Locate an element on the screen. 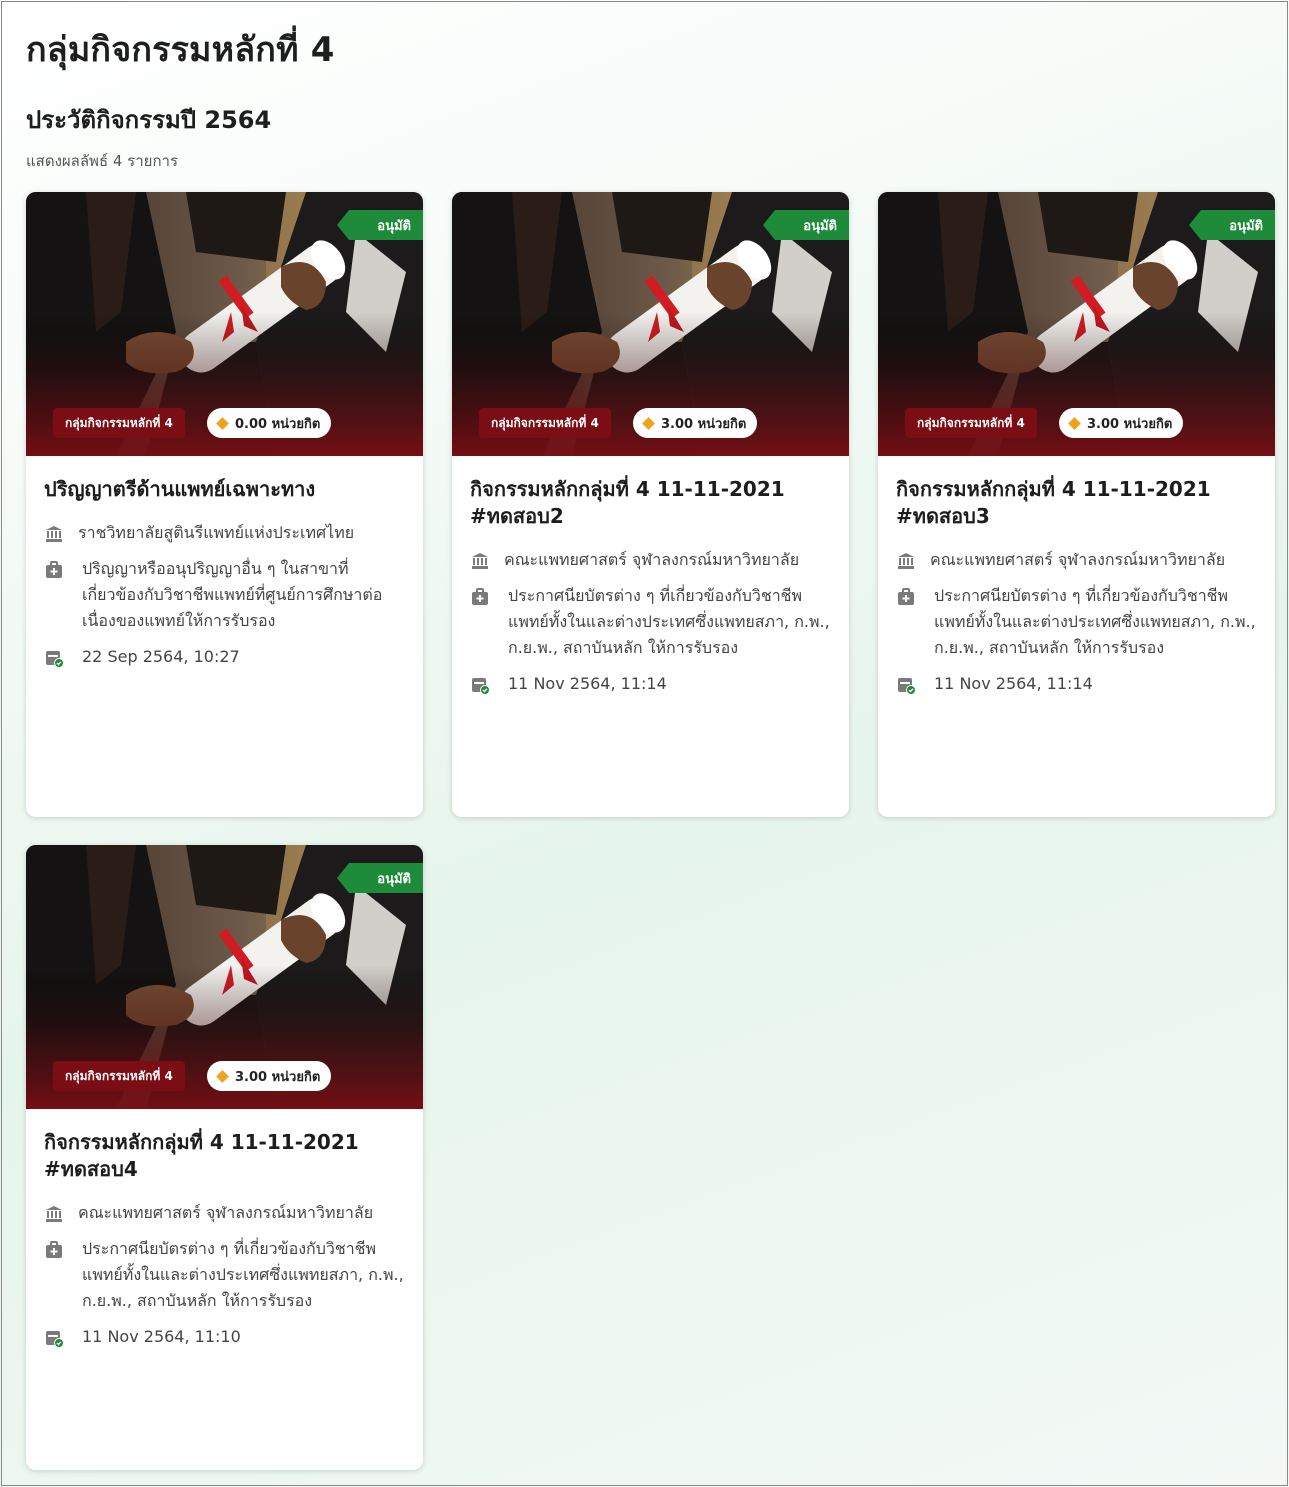 Image resolution: width=1289 pixels, height=1487 pixels. activity-date: 11 Nov 2564, 11:10 is located at coordinates (161, 1336).